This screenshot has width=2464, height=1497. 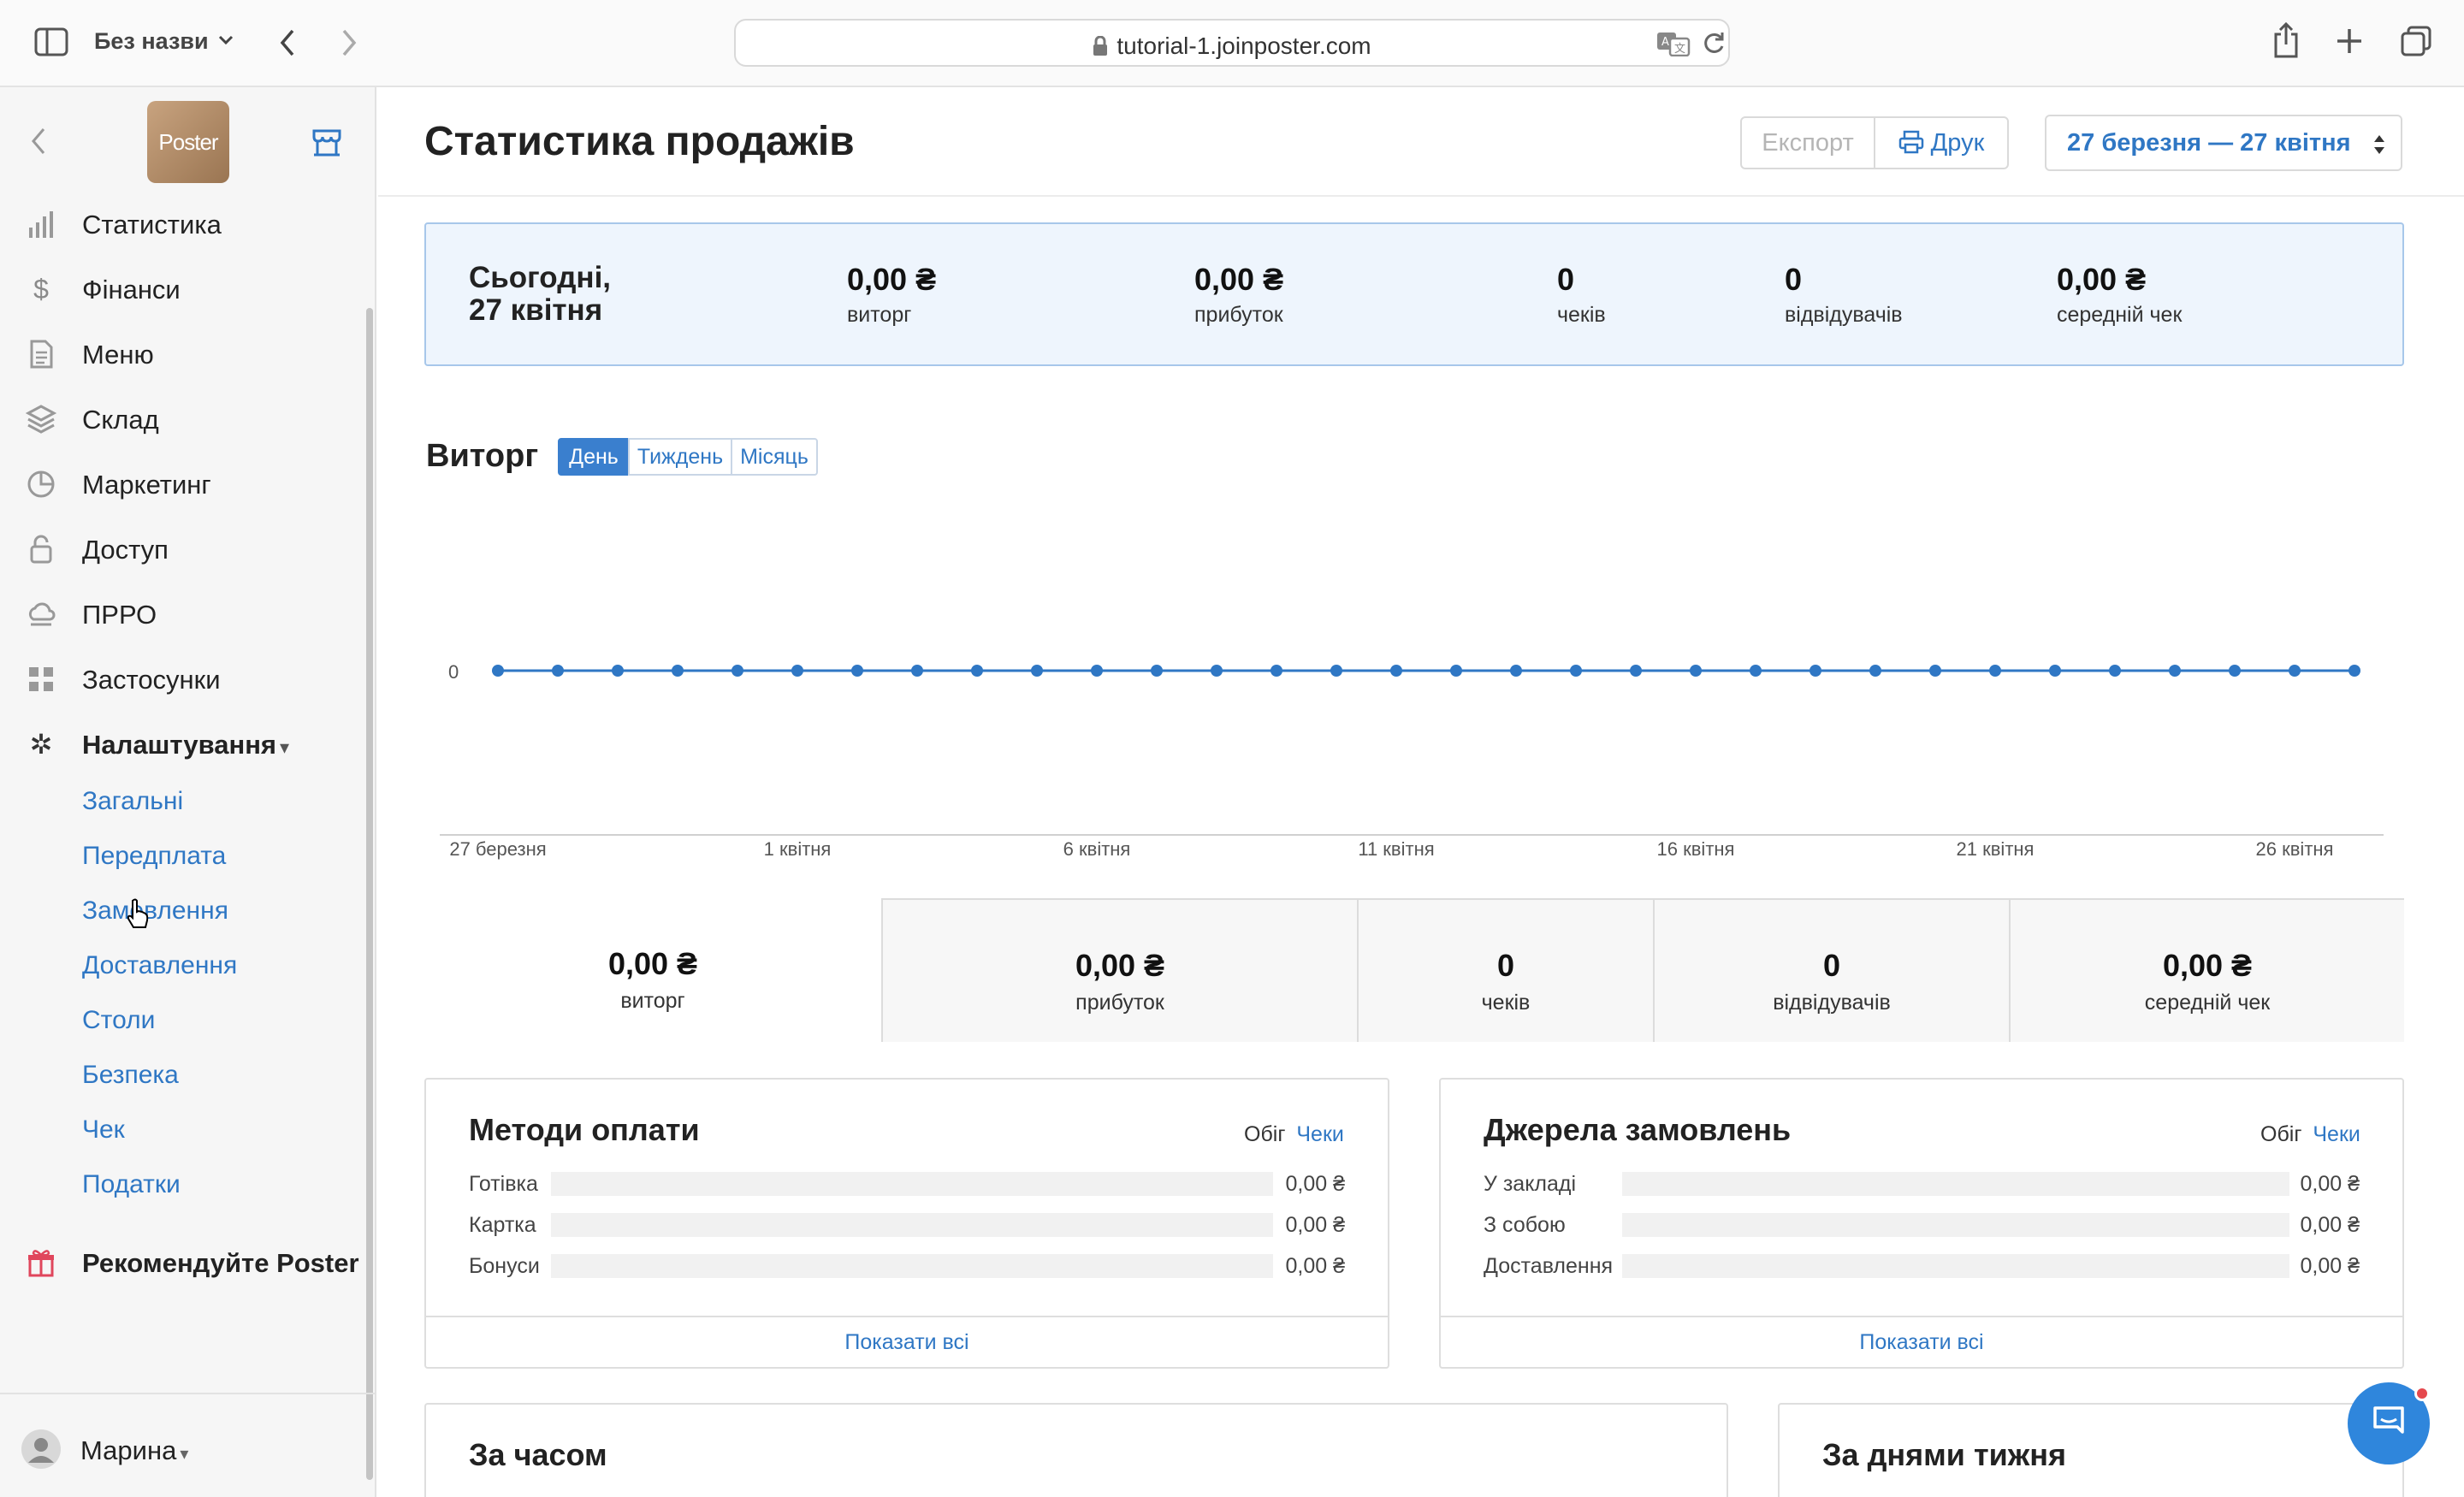 What do you see at coordinates (326, 142) in the screenshot?
I see `store-icon` at bounding box center [326, 142].